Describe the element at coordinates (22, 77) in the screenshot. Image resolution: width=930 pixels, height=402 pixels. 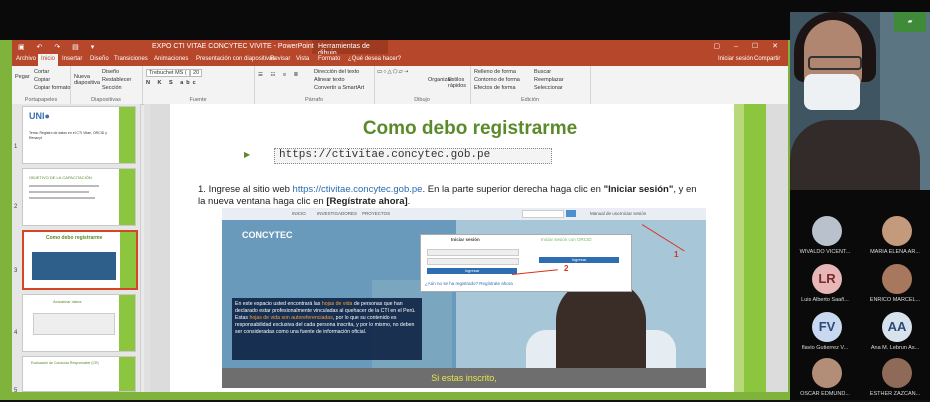
I see `paste-button: Pegar` at that location.